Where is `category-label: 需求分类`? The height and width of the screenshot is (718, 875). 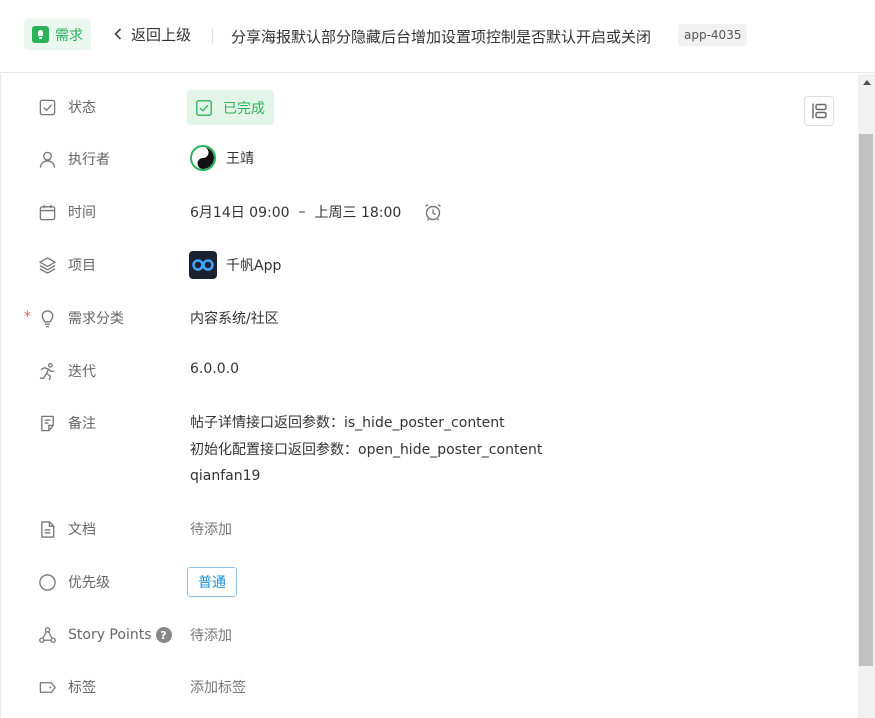 category-label: 需求分类 is located at coordinates (96, 319).